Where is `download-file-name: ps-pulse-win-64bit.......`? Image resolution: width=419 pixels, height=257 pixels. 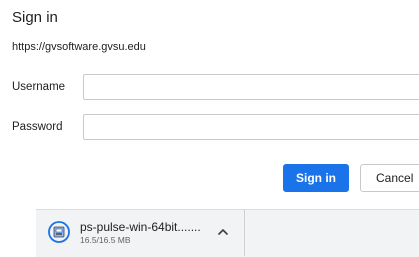 download-file-name: ps-pulse-win-64bit....... is located at coordinates (140, 227).